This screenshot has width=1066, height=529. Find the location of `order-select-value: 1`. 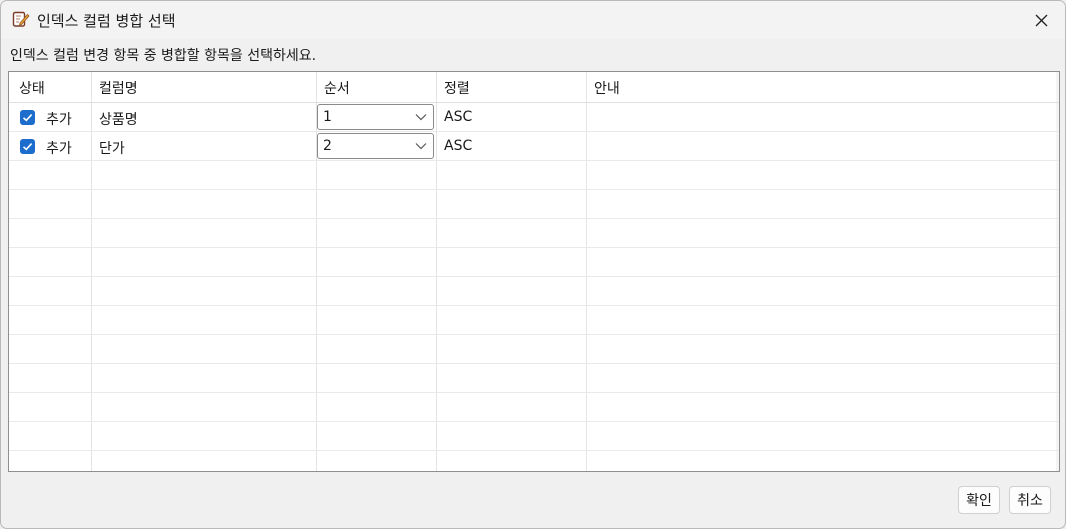

order-select-value: 1 is located at coordinates (327, 117).